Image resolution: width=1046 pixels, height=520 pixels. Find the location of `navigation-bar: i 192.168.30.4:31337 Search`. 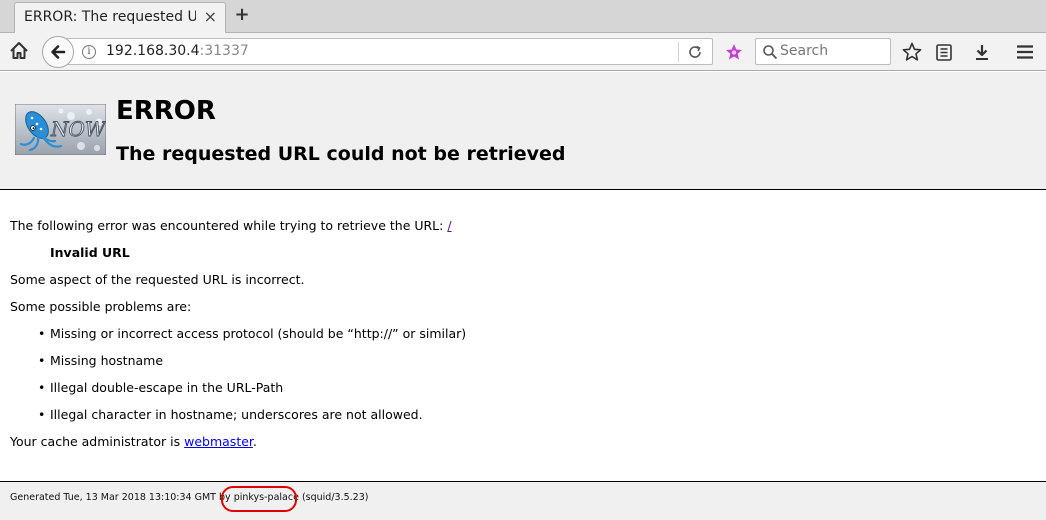

navigation-bar: i 192.168.30.4:31337 Search is located at coordinates (523, 52).